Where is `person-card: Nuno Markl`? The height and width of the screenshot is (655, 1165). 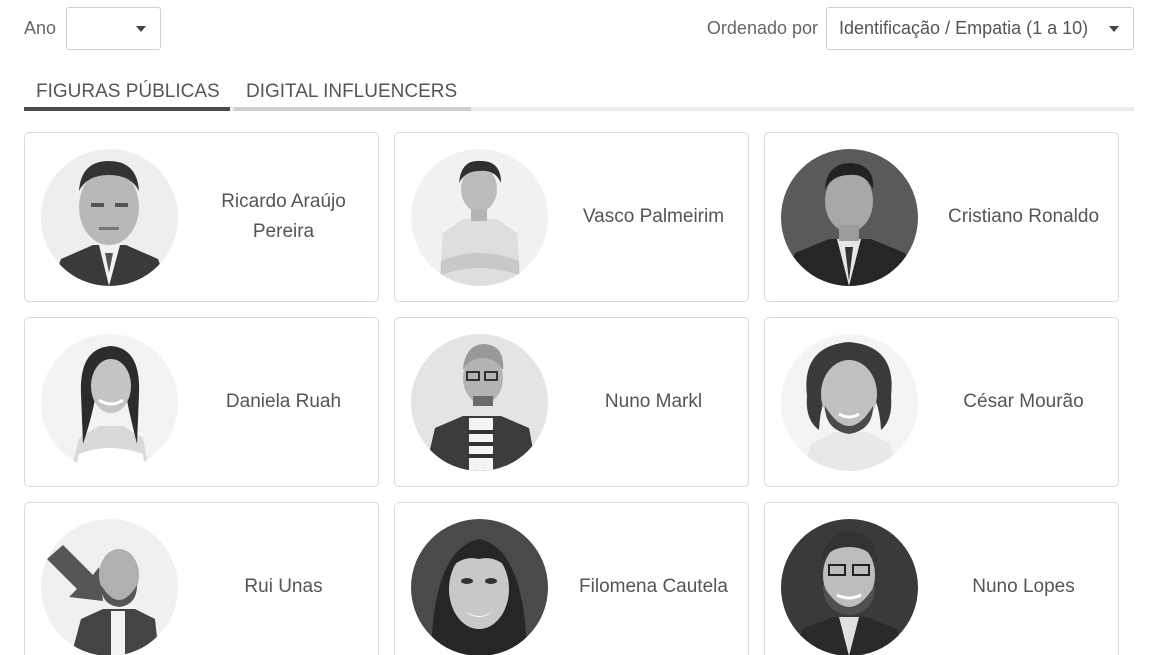
person-card: Nuno Markl is located at coordinates (571, 402).